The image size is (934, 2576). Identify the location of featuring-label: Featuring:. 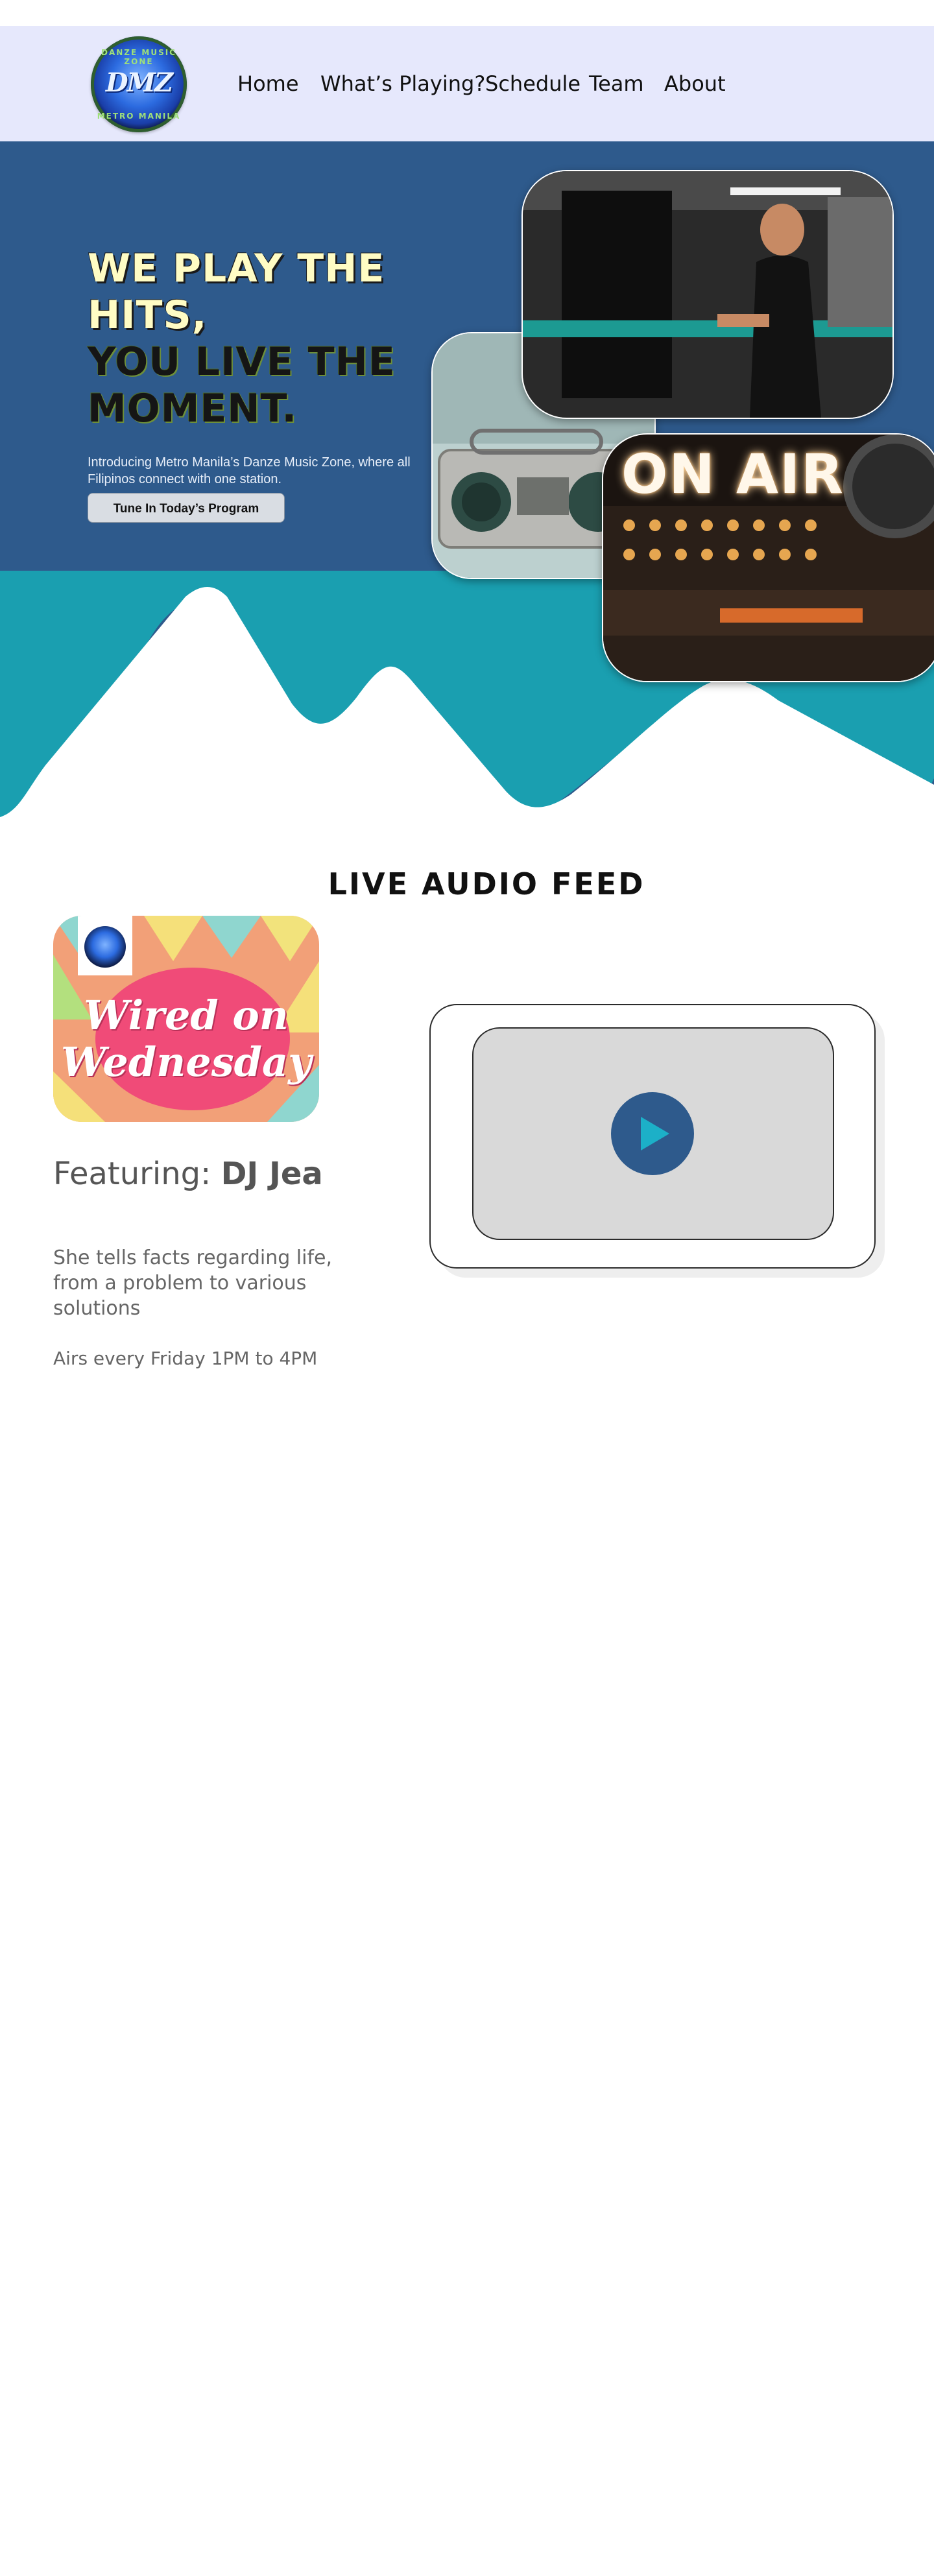
(132, 1174).